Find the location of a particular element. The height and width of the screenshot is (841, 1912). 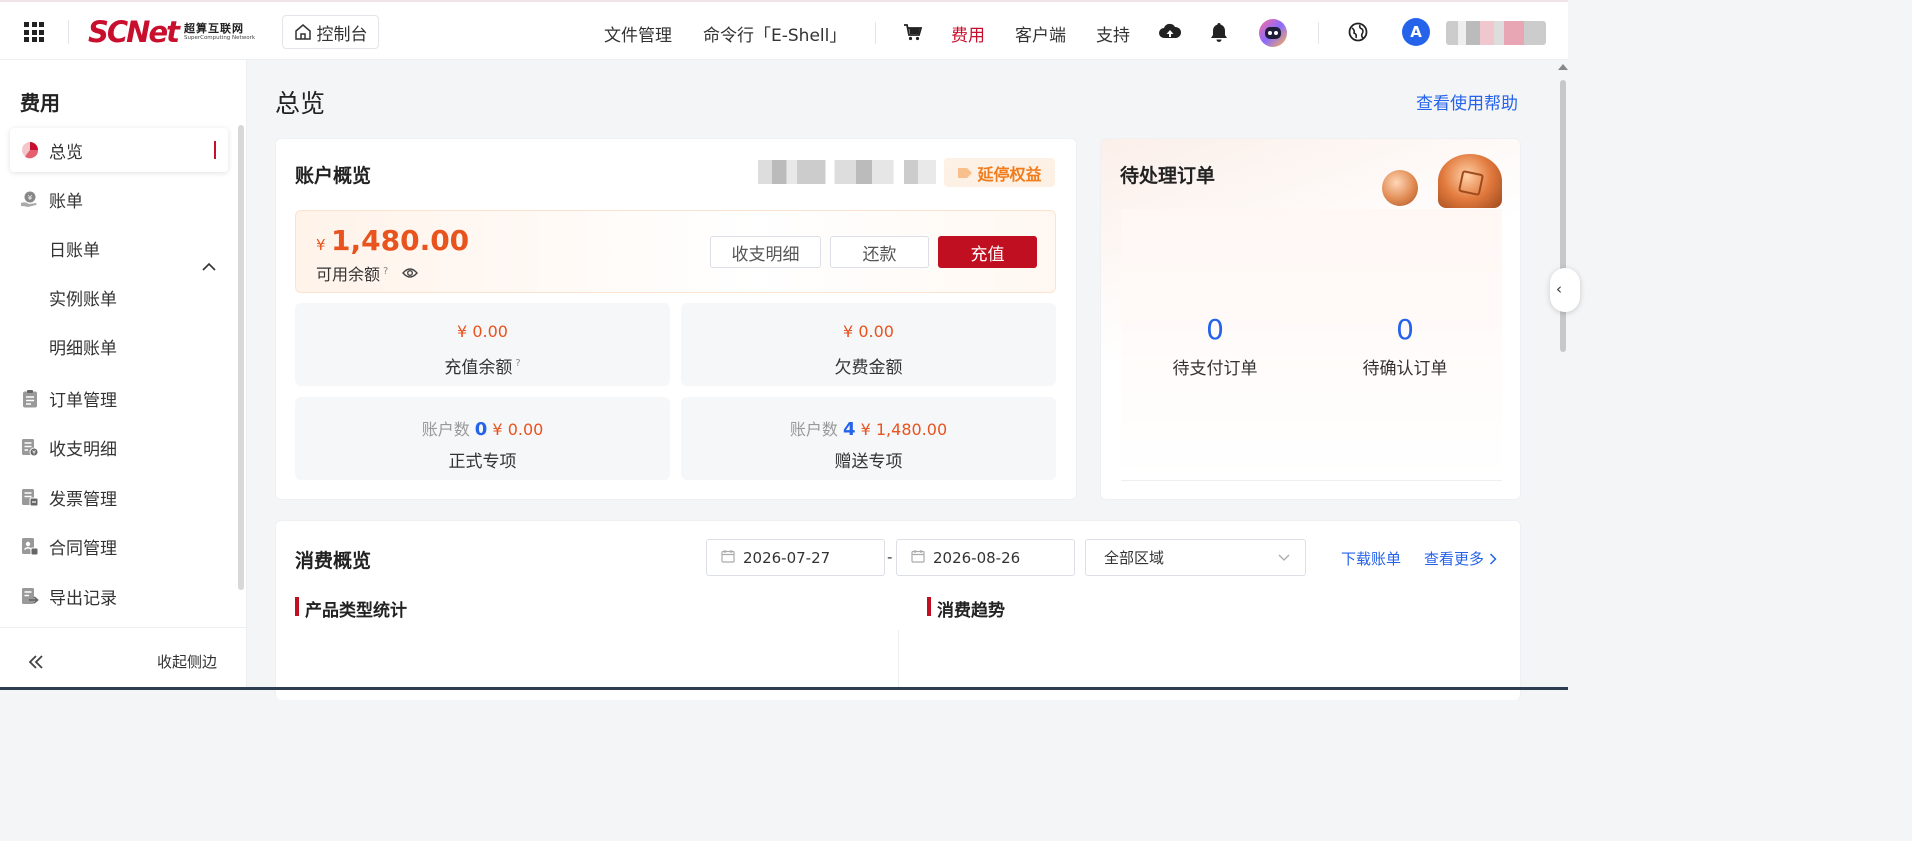

tag-icon is located at coordinates (965, 172).